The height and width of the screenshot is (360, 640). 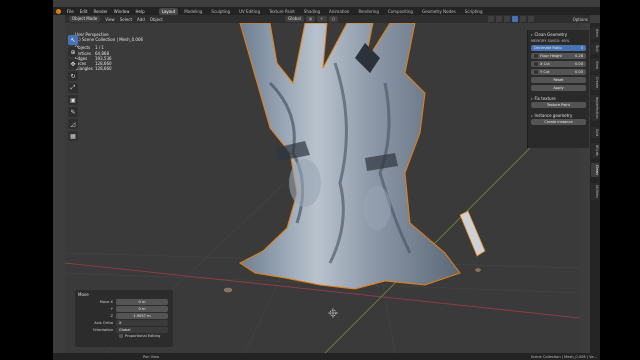 I want to click on rotate-tool-icon: ↻, so click(x=73, y=76).